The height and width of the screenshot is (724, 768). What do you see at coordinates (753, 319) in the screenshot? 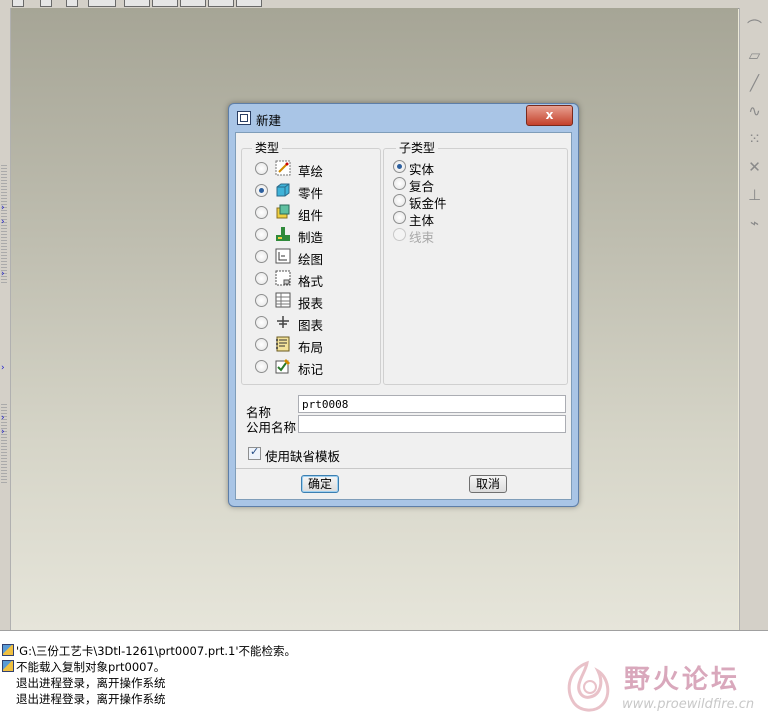
I see `right-toolbar: ⌒ ▱ ╱ ∿ ⁙ ✕ ⊥ ⌁` at bounding box center [753, 319].